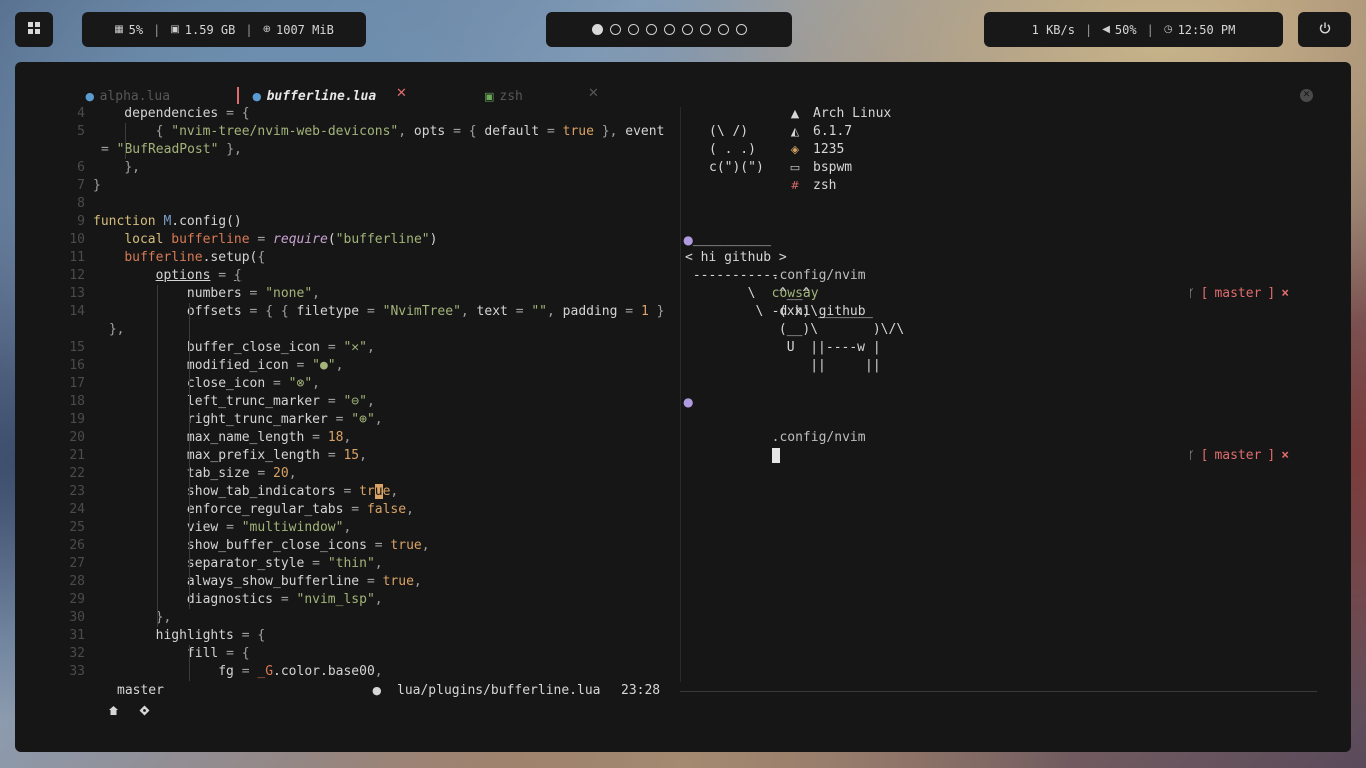  I want to click on cowsay-line: U ||----w |, so click(783, 347).